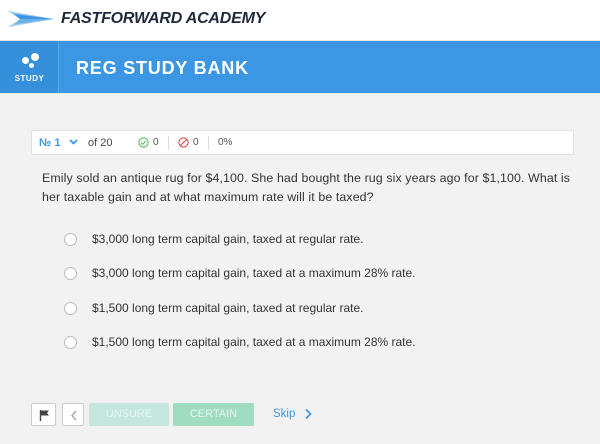 Image resolution: width=600 pixels, height=444 pixels. I want to click on correct-count: 0, so click(156, 142).